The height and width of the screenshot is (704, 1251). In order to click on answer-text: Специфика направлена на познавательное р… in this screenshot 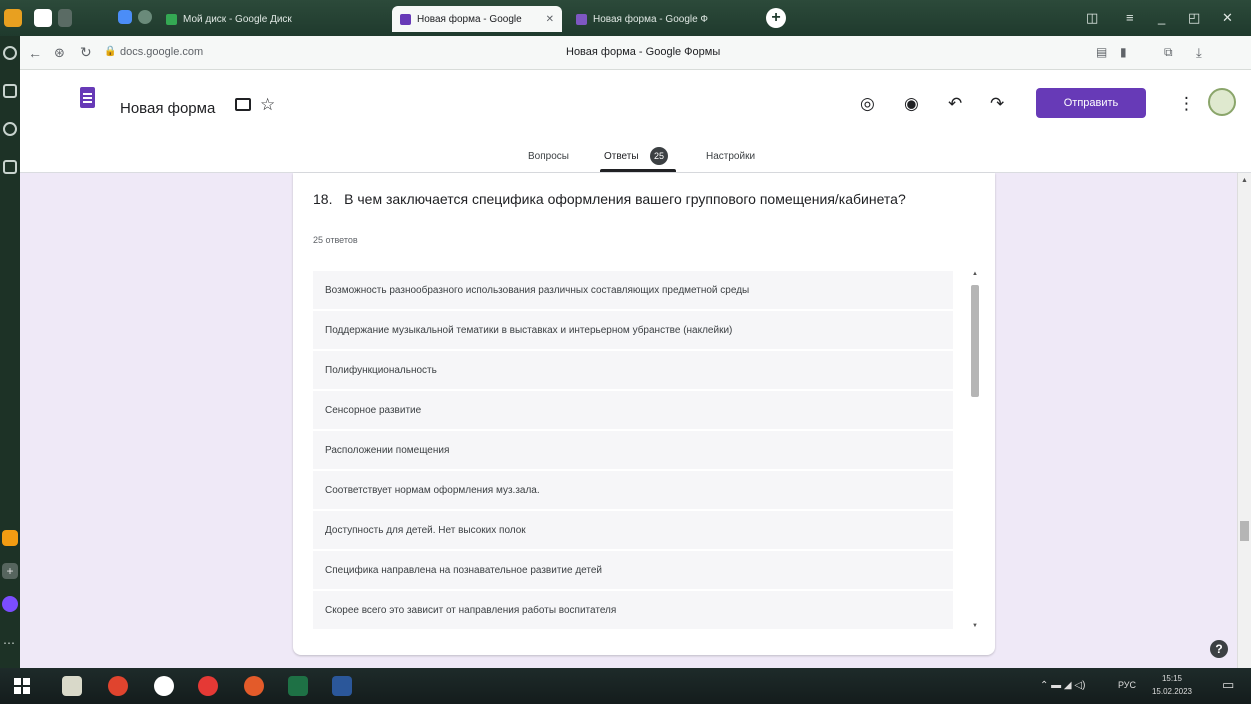, I will do `click(464, 570)`.